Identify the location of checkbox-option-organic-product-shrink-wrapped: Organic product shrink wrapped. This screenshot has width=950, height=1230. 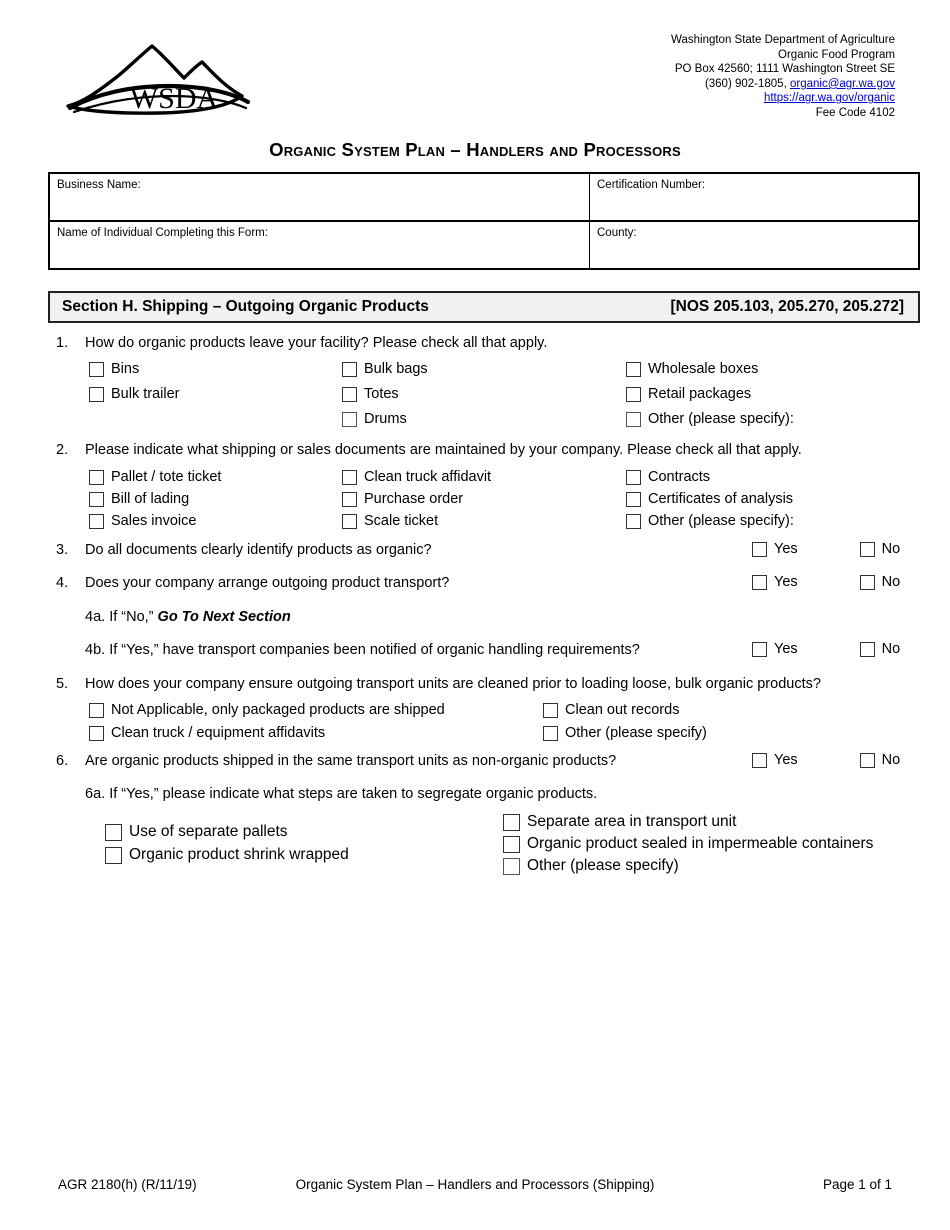
(227, 855).